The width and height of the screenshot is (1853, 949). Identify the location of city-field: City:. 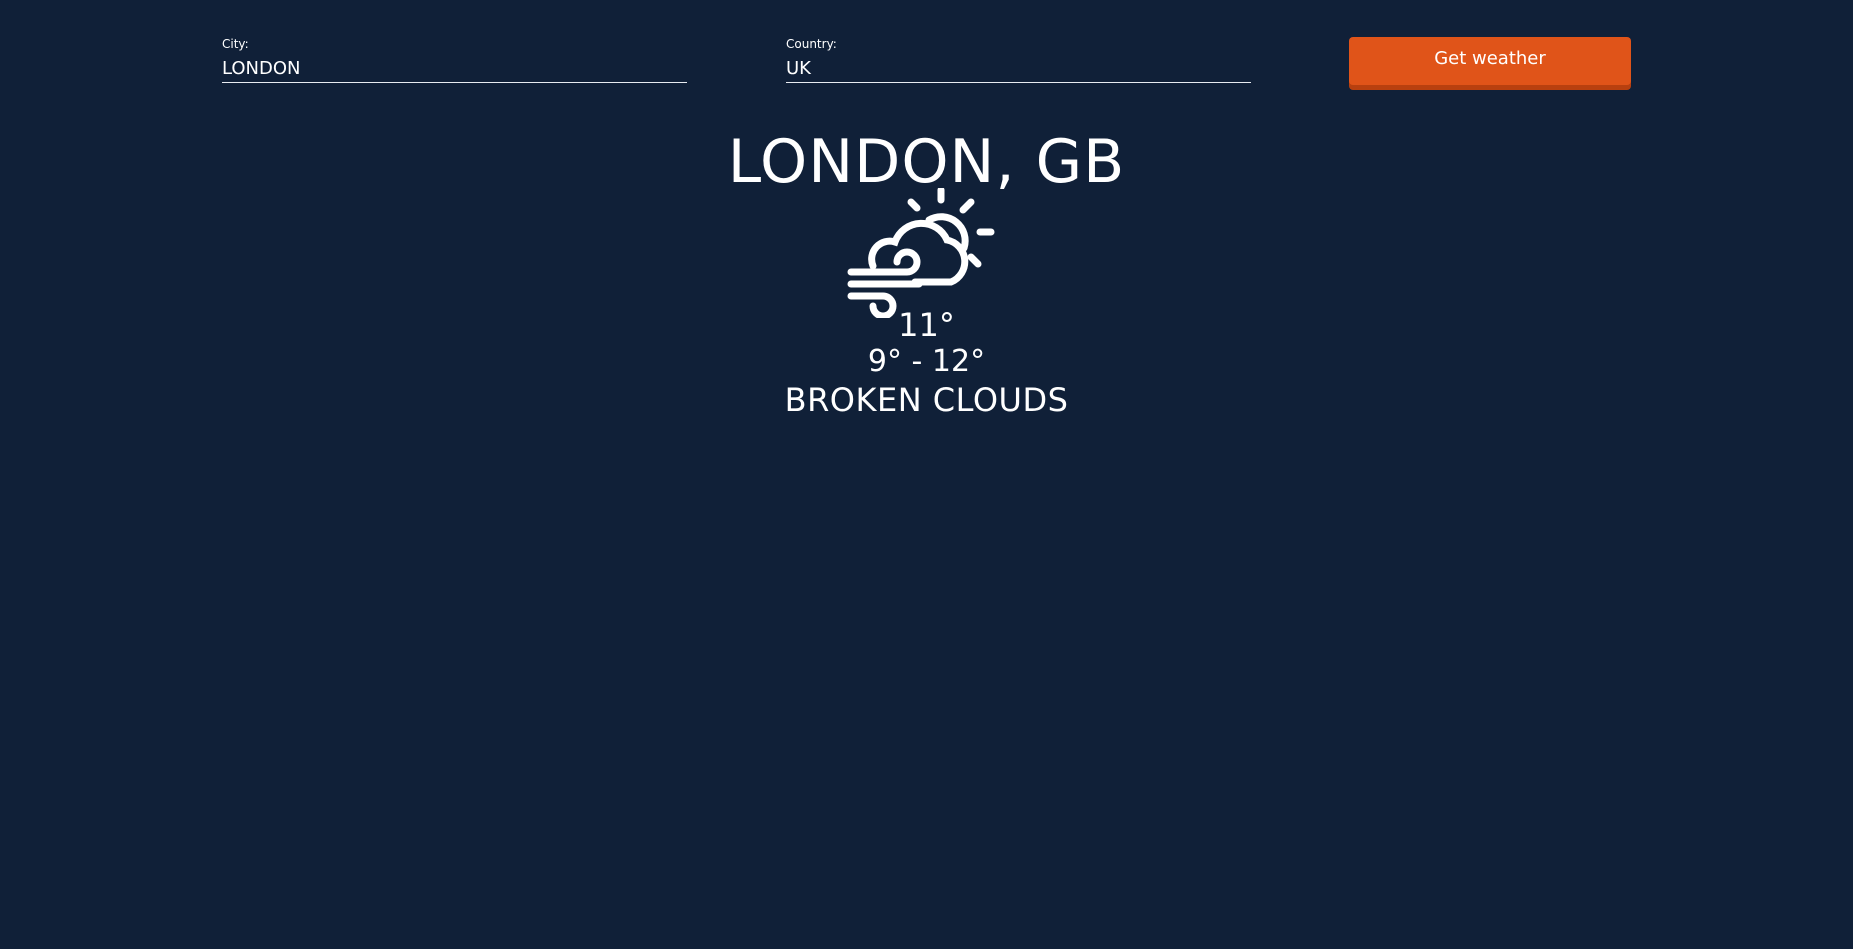
(454, 59).